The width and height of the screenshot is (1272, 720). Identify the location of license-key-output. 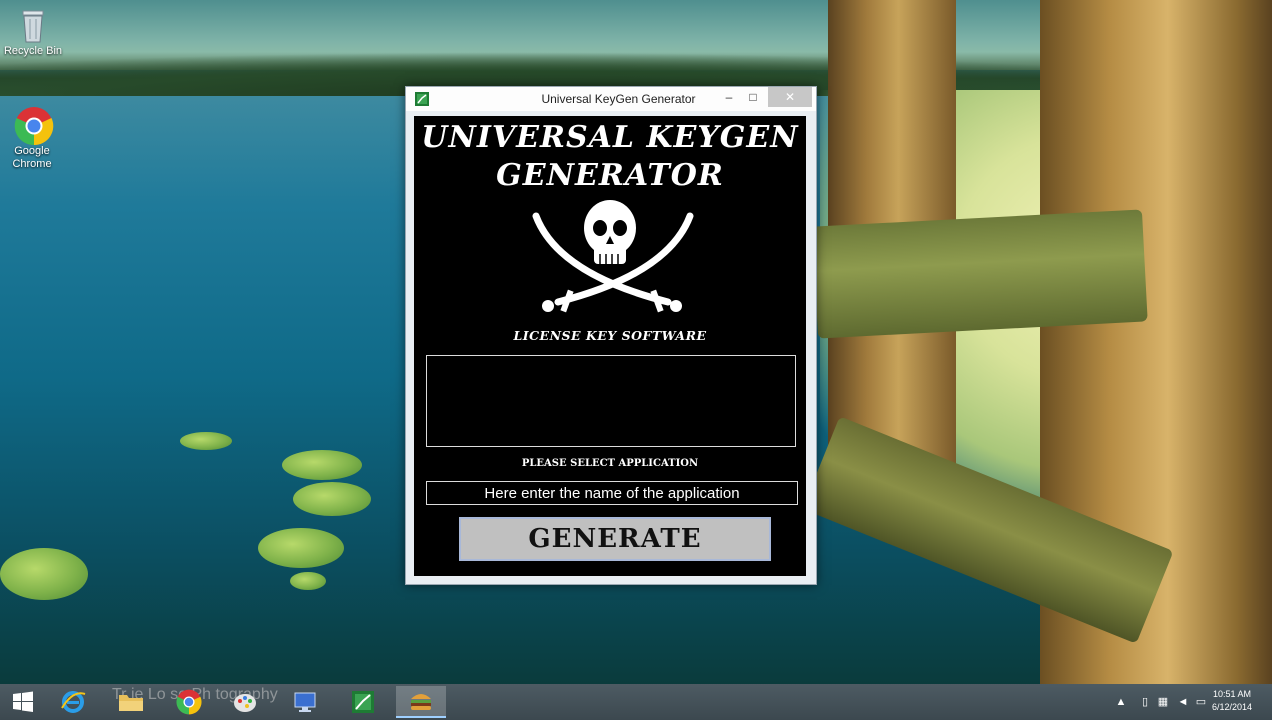
(611, 401).